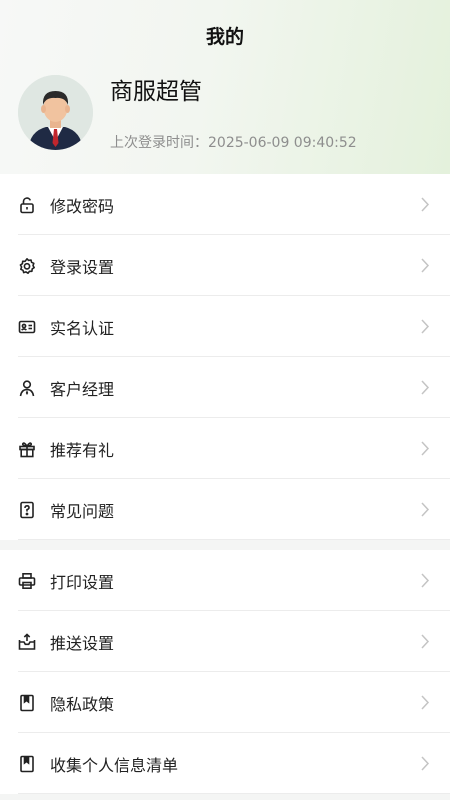  Describe the element at coordinates (27, 449) in the screenshot. I see `gift-icon` at that location.